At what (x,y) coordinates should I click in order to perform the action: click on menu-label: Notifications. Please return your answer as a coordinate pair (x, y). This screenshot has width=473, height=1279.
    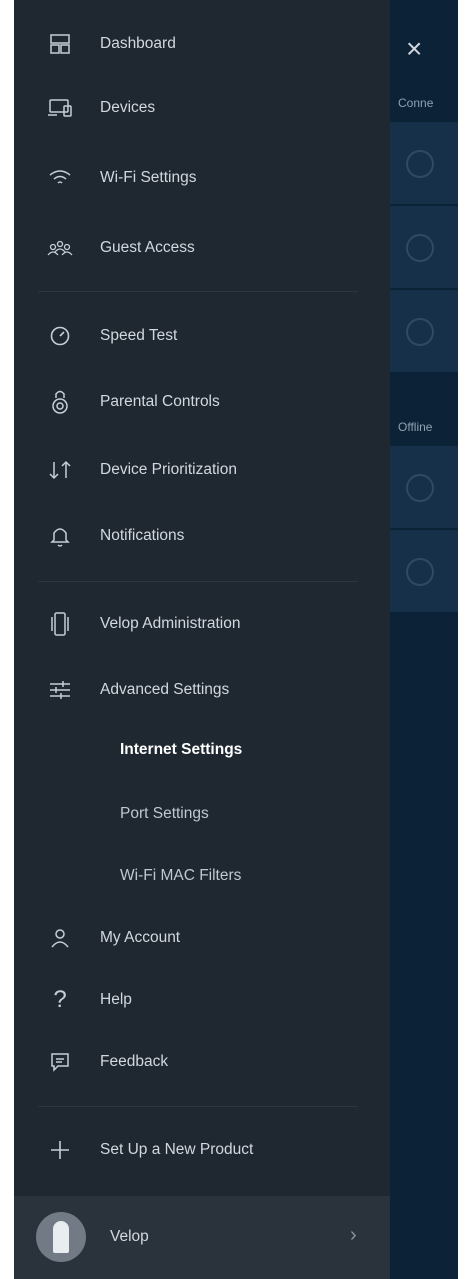
    Looking at the image, I should click on (142, 535).